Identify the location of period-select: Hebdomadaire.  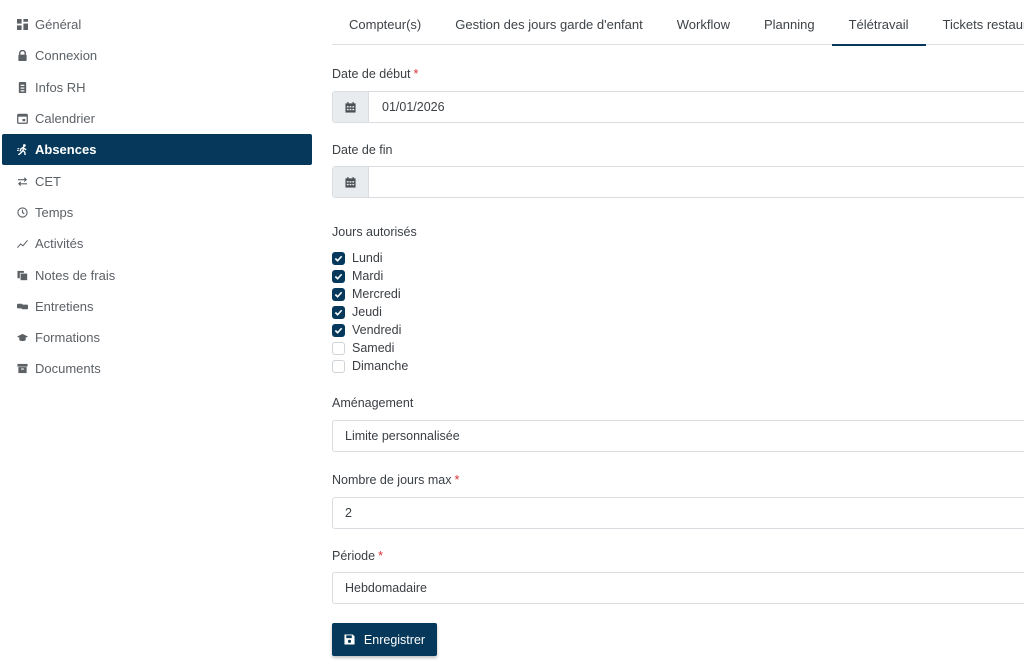
(678, 588).